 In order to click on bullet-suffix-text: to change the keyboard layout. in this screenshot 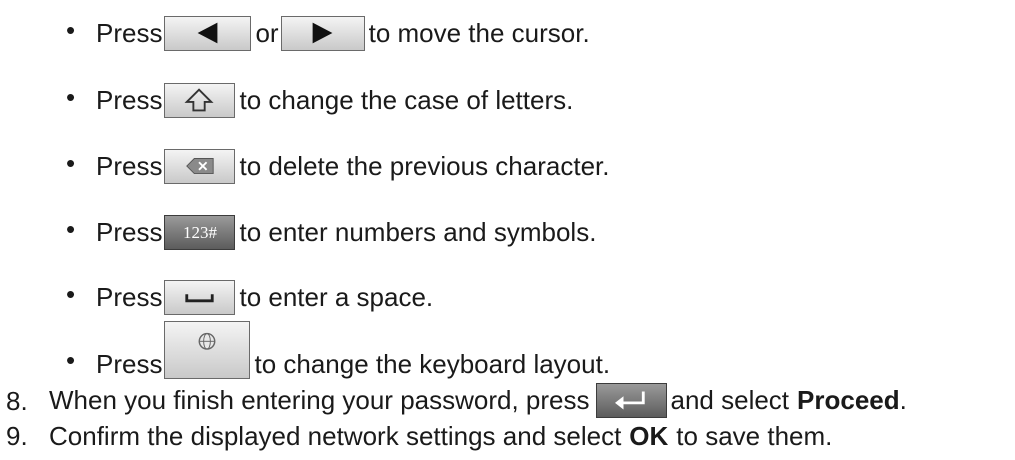, I will do `click(432, 364)`.